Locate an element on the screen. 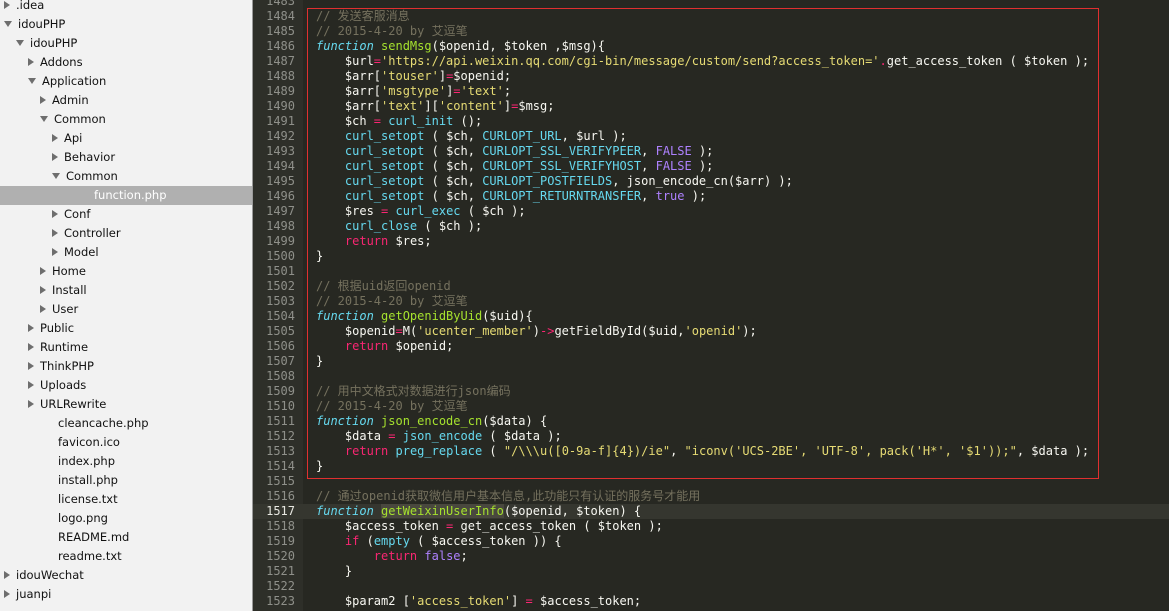 The height and width of the screenshot is (611, 1169). file-tree-folder: Model is located at coordinates (126, 252).